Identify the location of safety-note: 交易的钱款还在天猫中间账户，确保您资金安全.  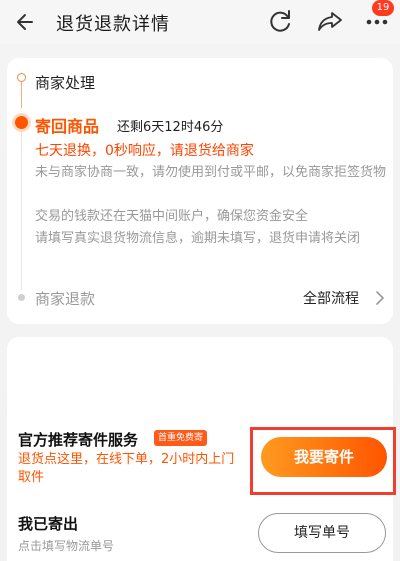
(172, 216).